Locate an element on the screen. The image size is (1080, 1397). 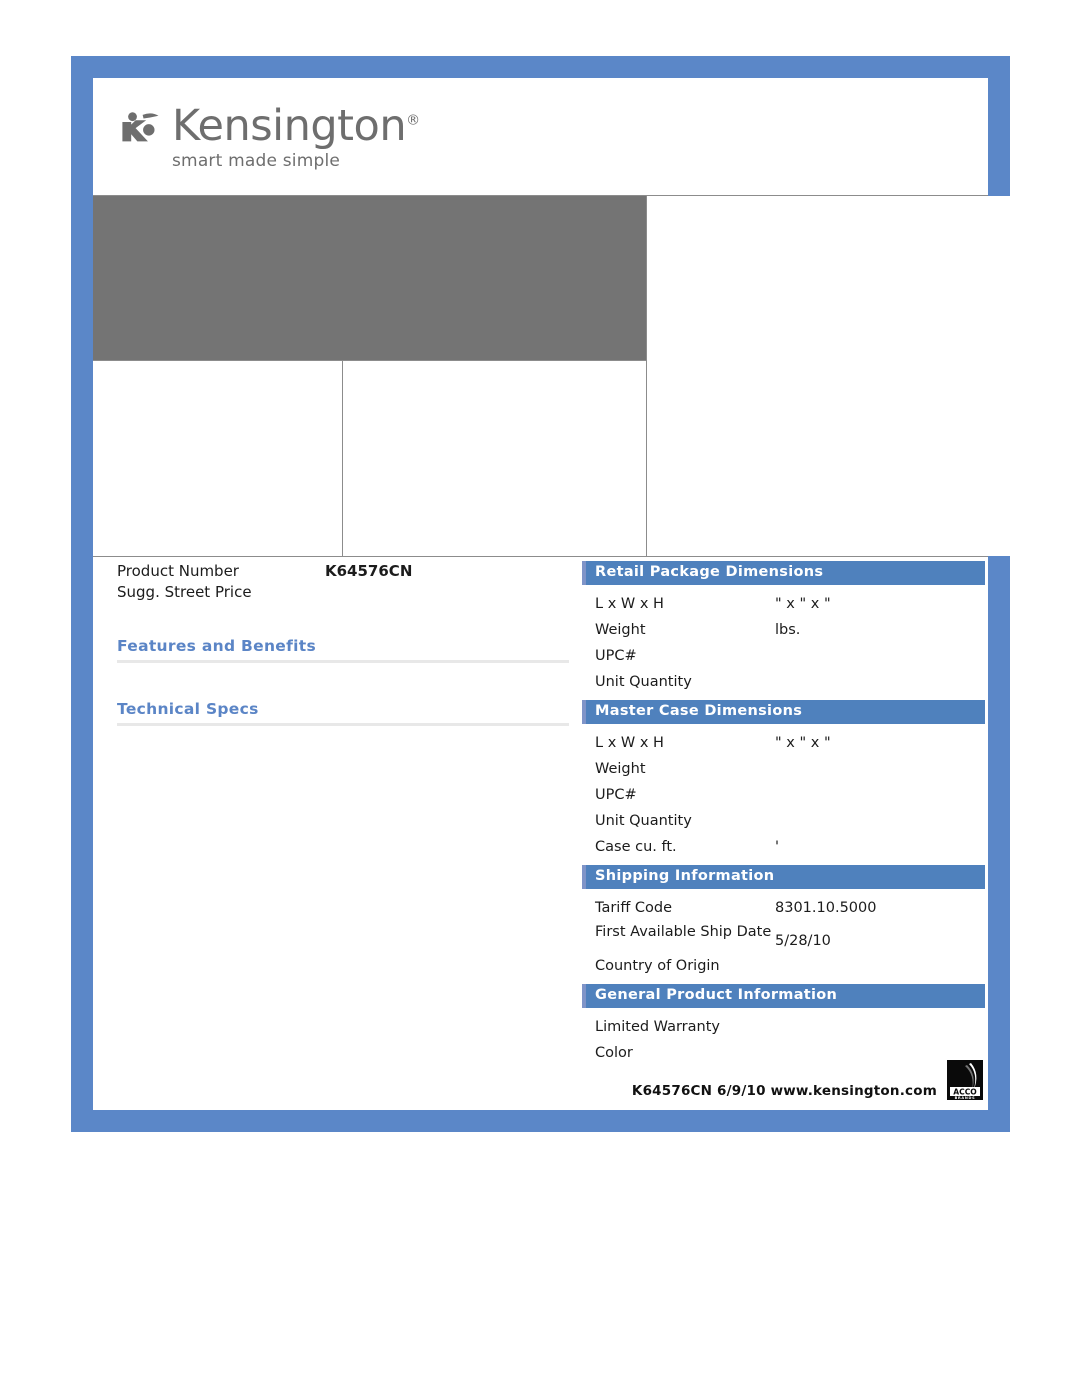
street-price-row: Sugg. Street Price is located at coordinates (343, 592).